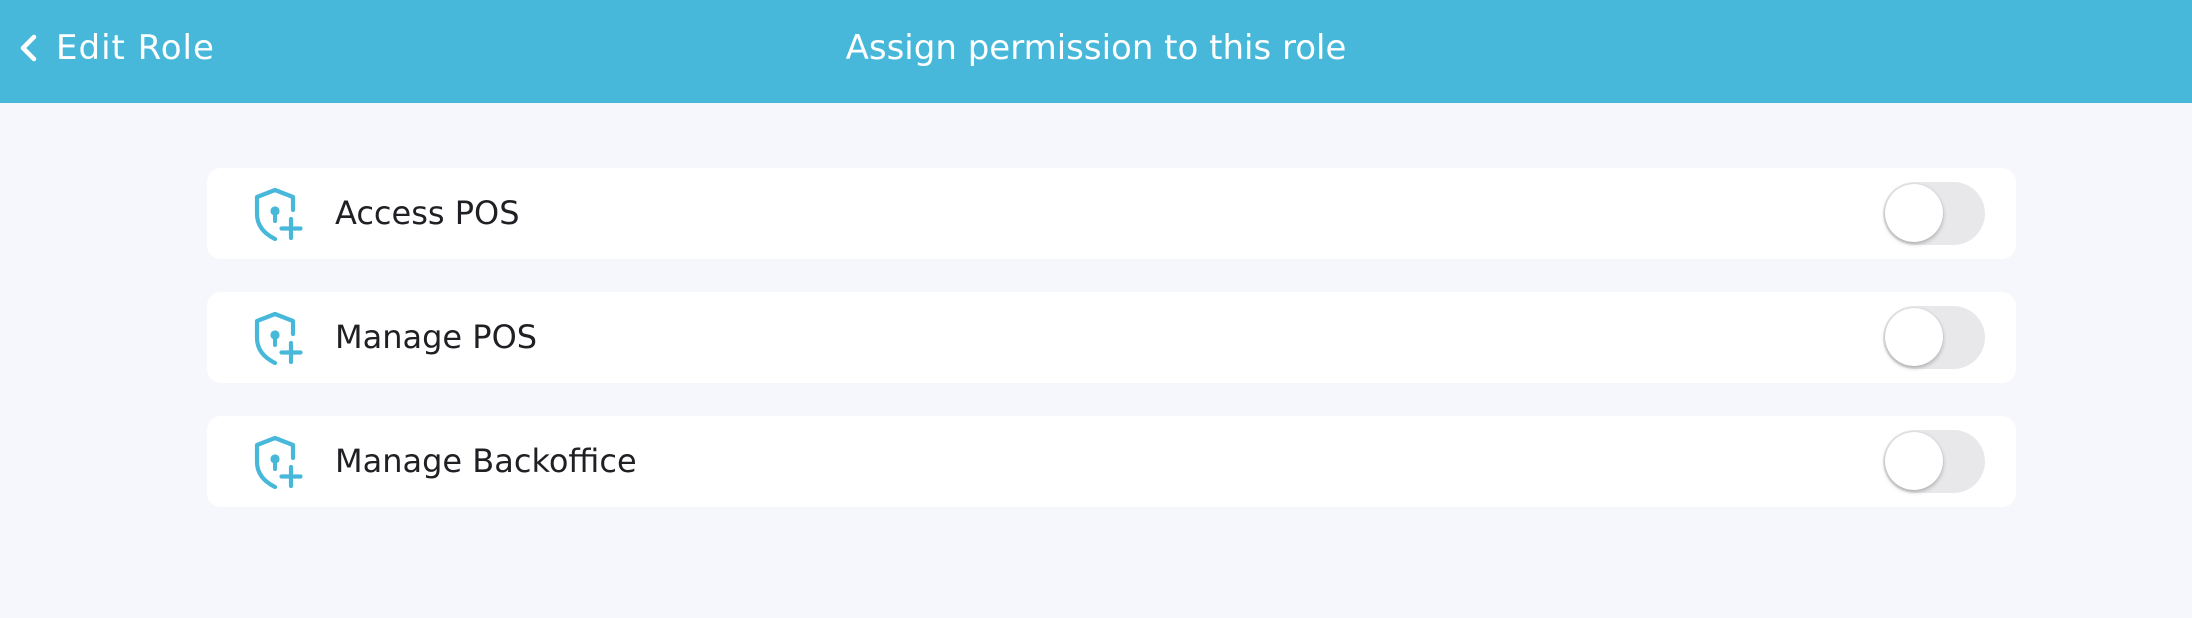  What do you see at coordinates (1111, 213) in the screenshot?
I see `permission-row-access-pos: Access POS` at bounding box center [1111, 213].